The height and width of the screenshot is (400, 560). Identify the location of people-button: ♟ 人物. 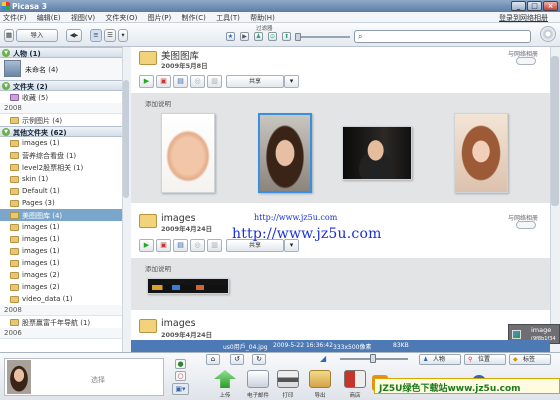
(440, 359).